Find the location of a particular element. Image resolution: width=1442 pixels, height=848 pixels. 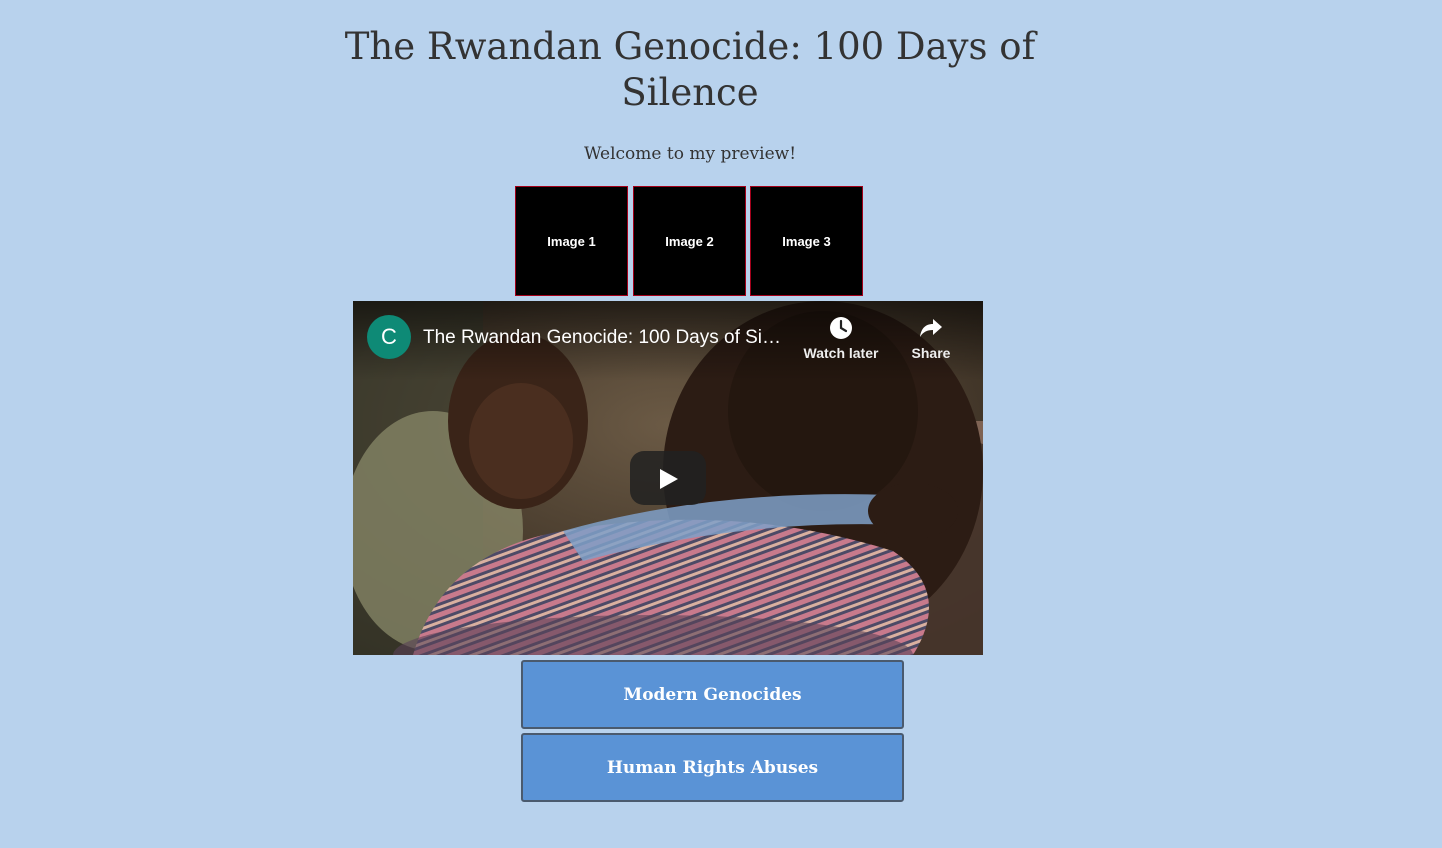

share-label: Share is located at coordinates (931, 353).